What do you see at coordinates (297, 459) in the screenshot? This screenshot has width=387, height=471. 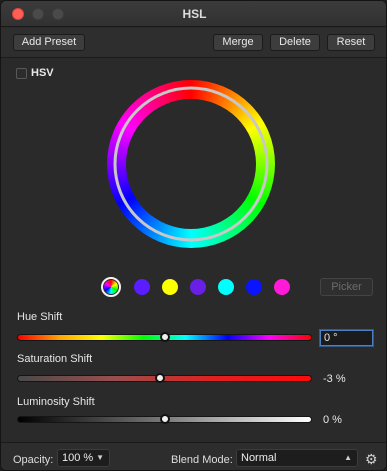 I see `blend-mode-dropdown: Normal ▲▼` at bounding box center [297, 459].